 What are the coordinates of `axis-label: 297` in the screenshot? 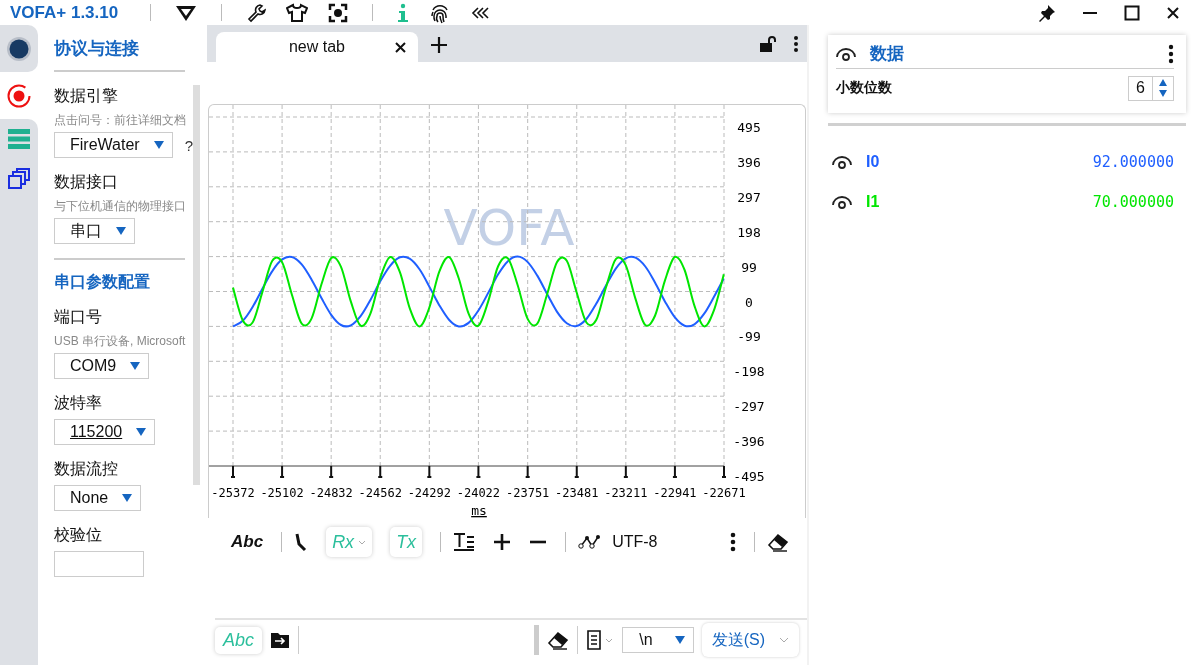 It's located at (749, 197).